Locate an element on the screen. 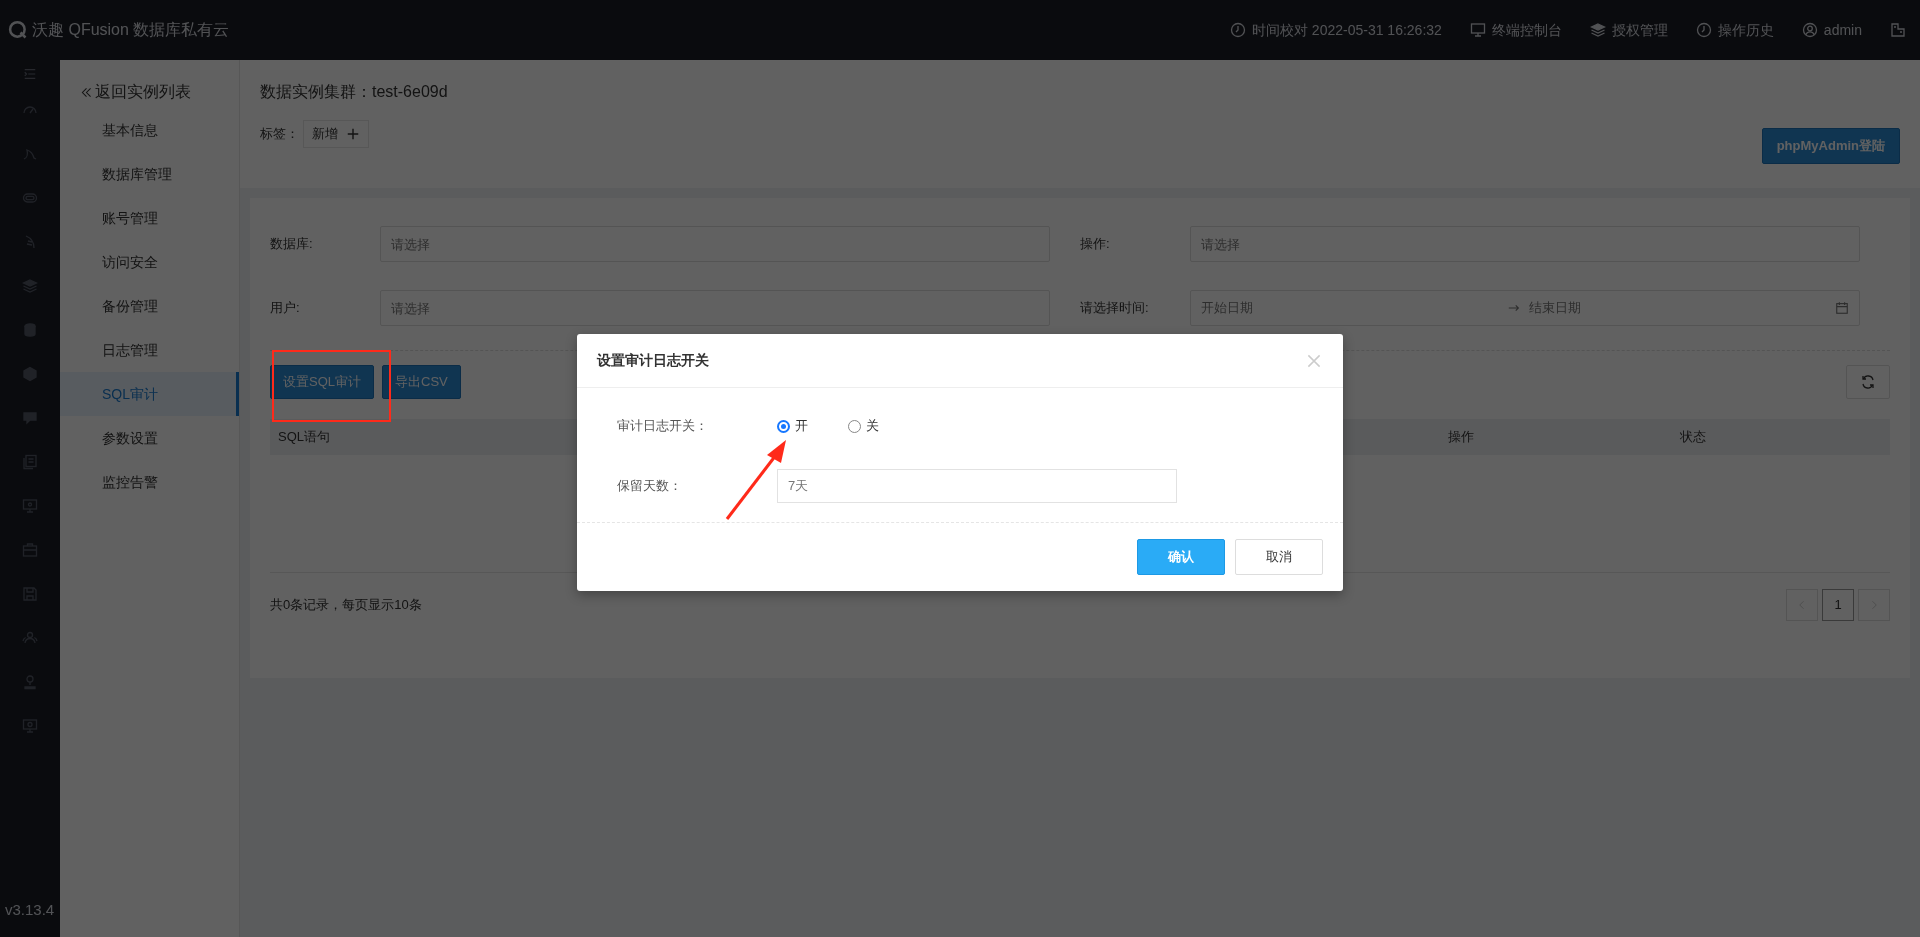 The image size is (1920, 937). radio-option: 开 is located at coordinates (792, 426).